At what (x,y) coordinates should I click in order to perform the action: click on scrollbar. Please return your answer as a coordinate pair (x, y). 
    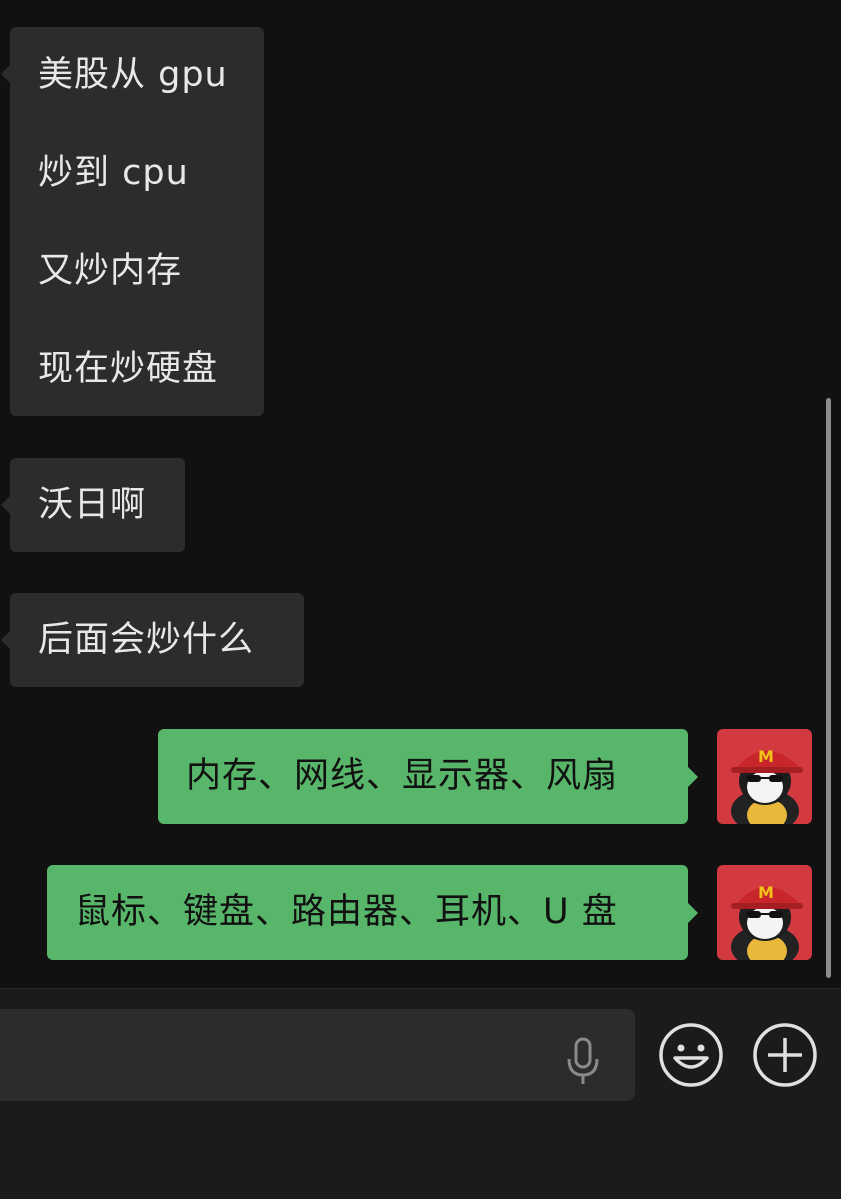
    Looking at the image, I should click on (828, 688).